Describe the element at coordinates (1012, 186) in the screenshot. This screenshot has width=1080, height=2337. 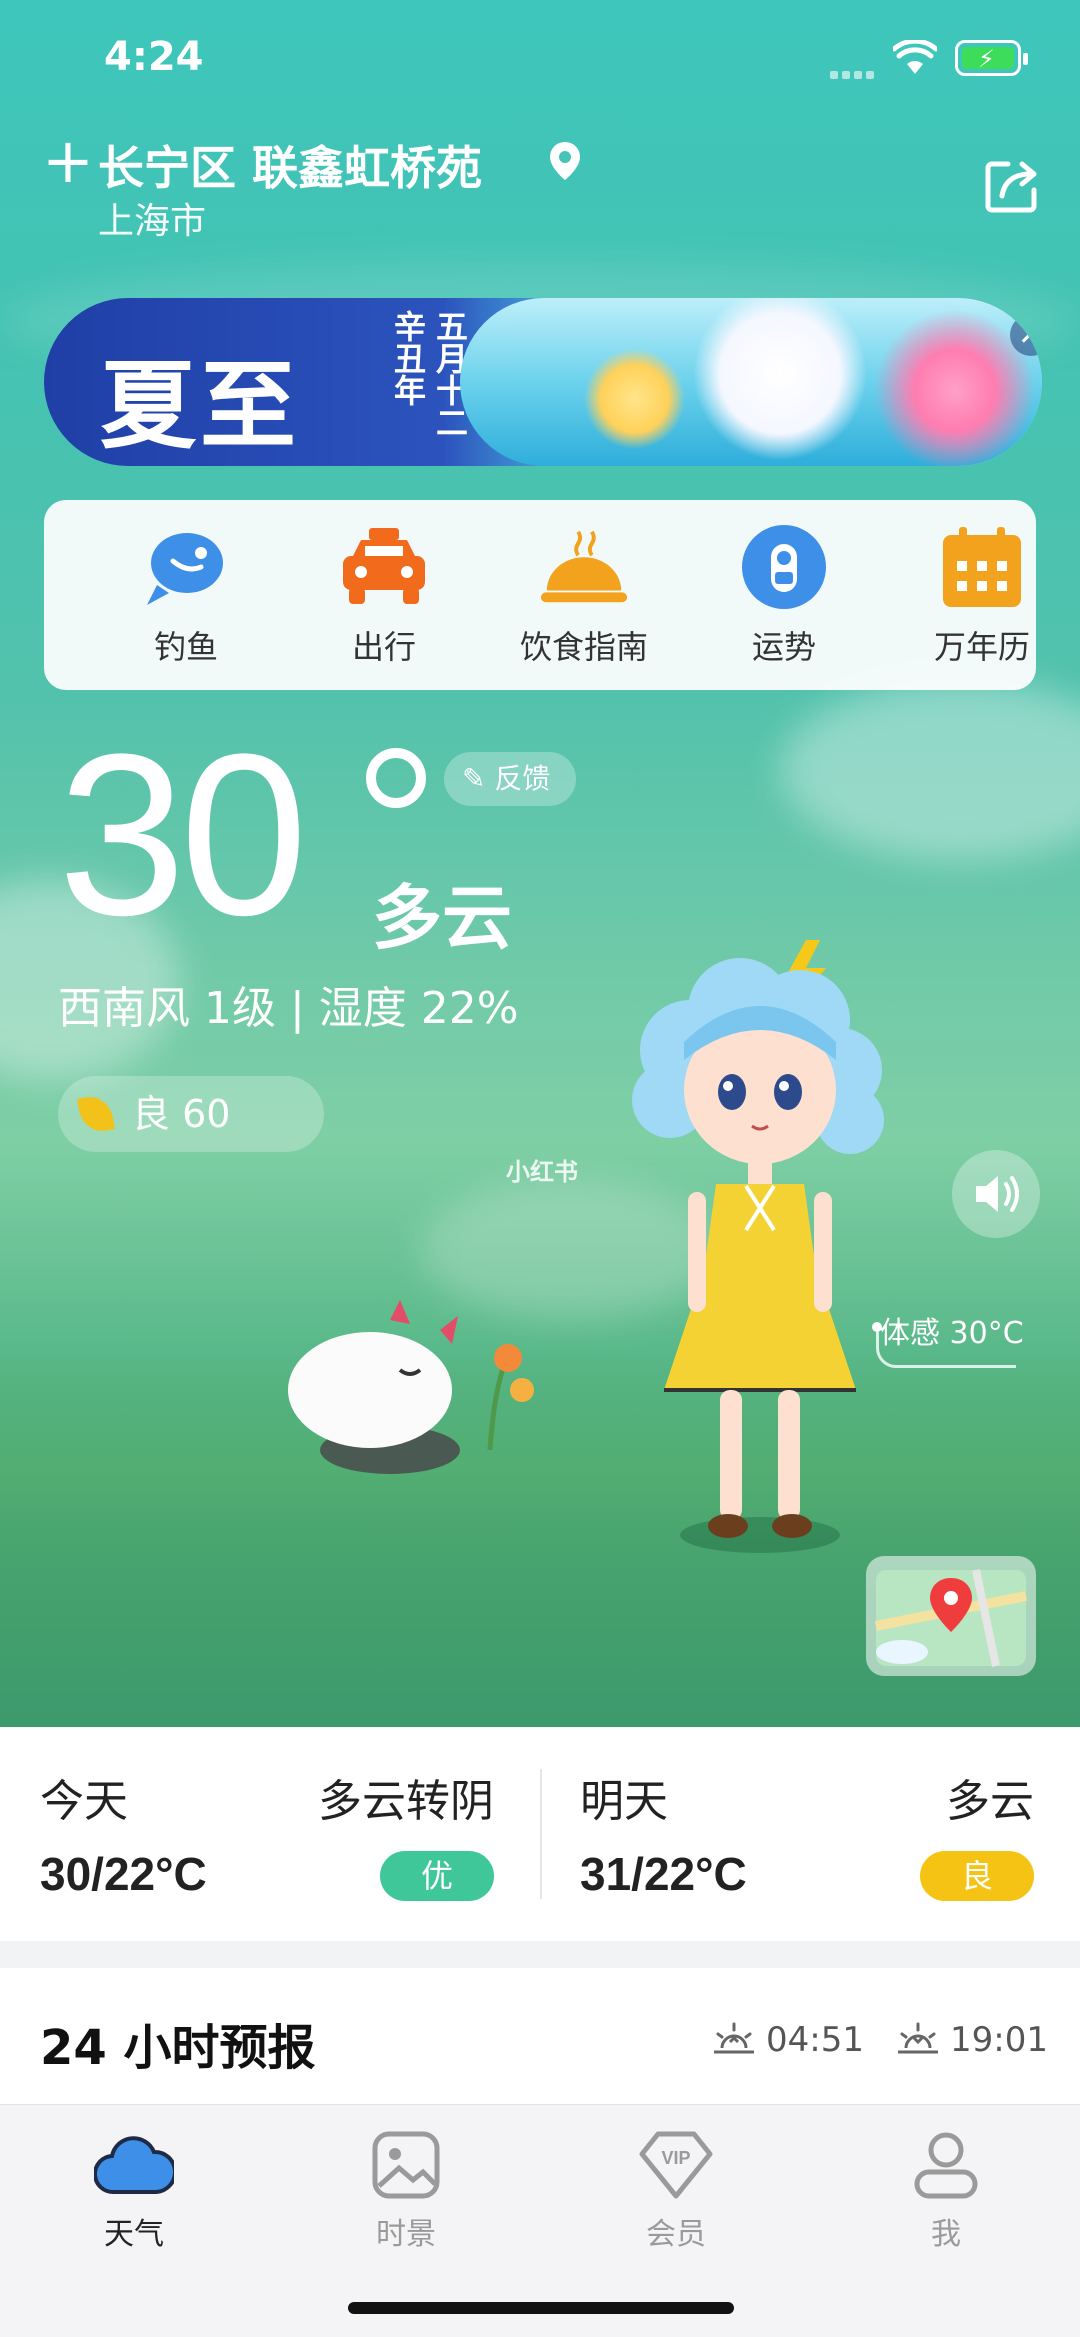
I see `share-icon` at that location.